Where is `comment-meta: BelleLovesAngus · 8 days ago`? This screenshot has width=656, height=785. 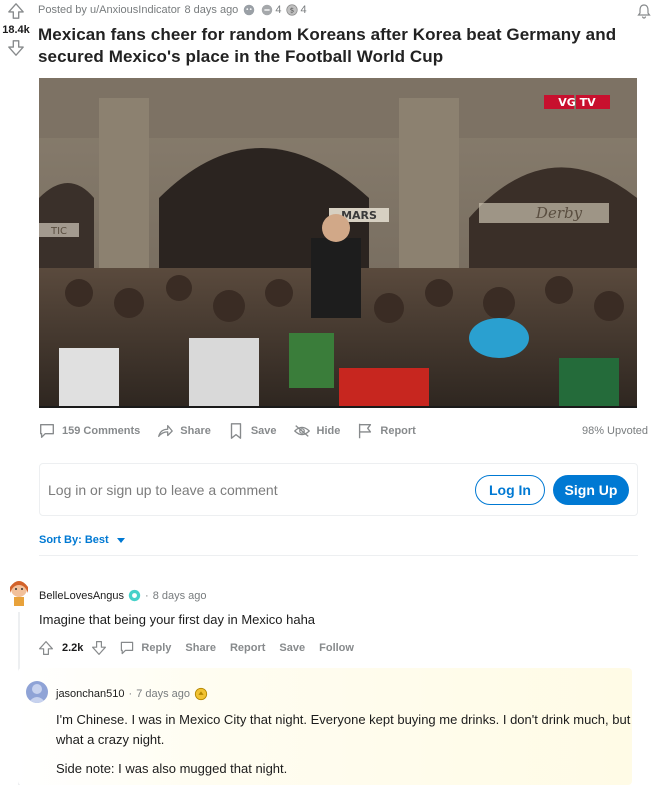 comment-meta: BelleLovesAngus · 8 days ago is located at coordinates (123, 595).